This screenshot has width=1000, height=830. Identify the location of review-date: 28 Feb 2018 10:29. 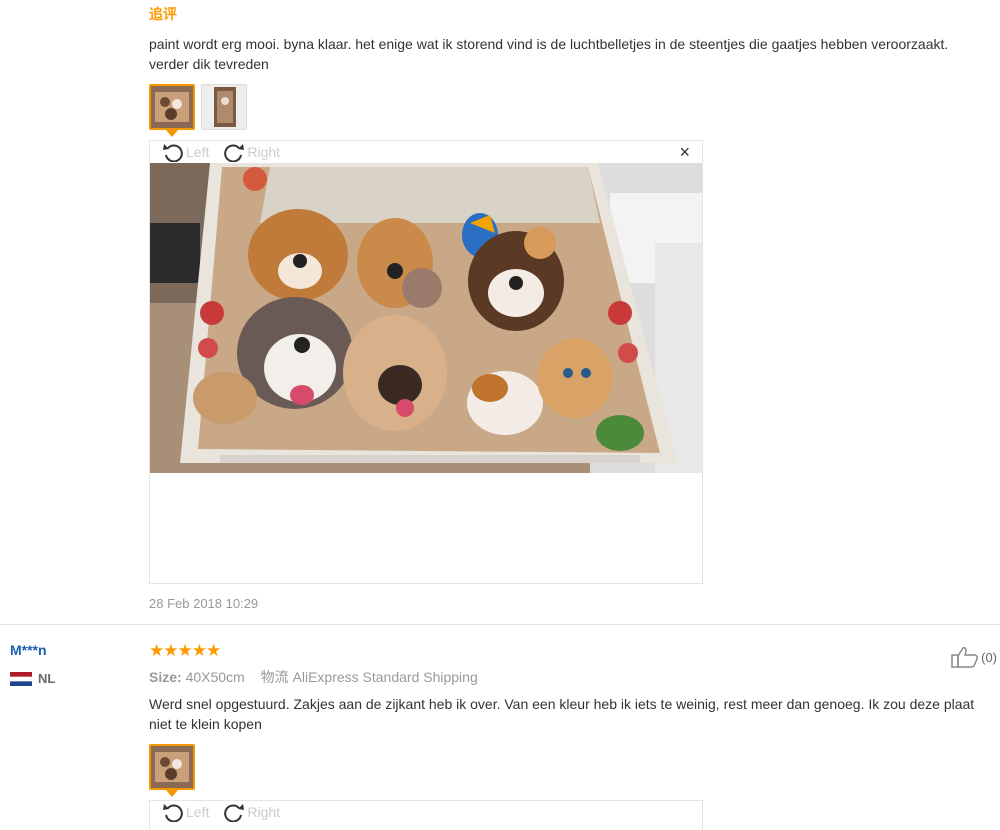
(204, 603).